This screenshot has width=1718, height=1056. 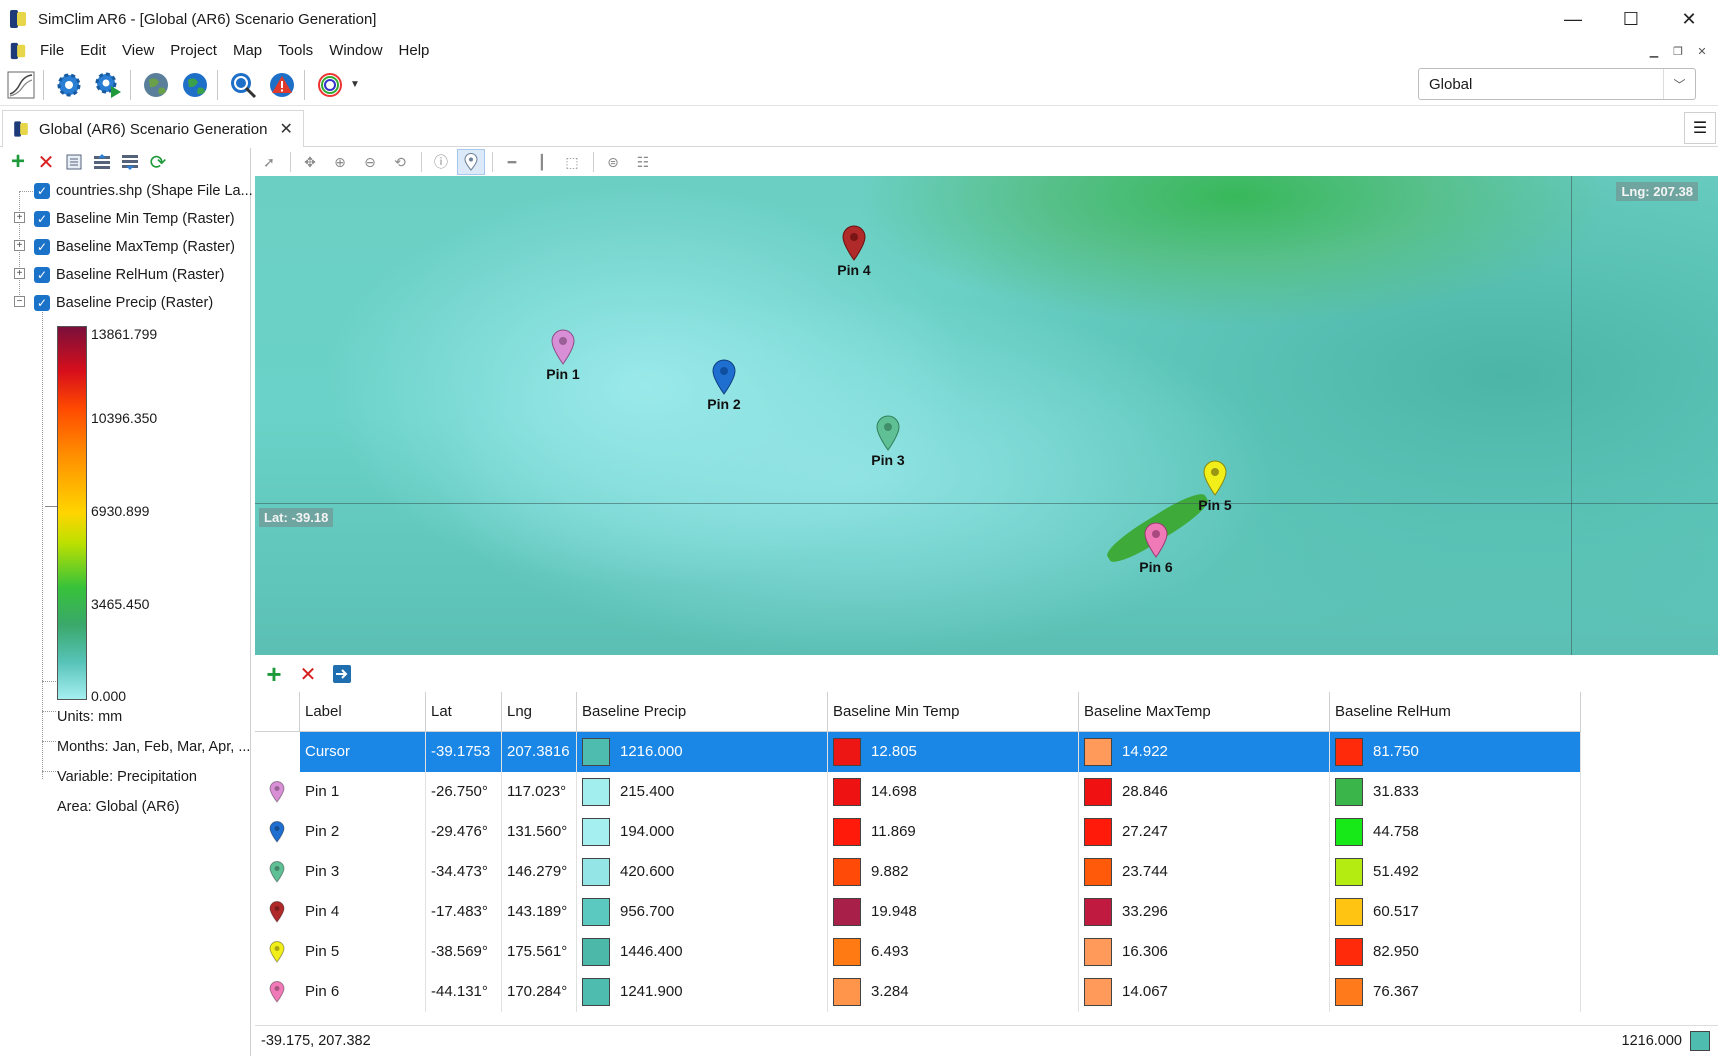 I want to click on zoom-out-icon: ⊖, so click(x=370, y=162).